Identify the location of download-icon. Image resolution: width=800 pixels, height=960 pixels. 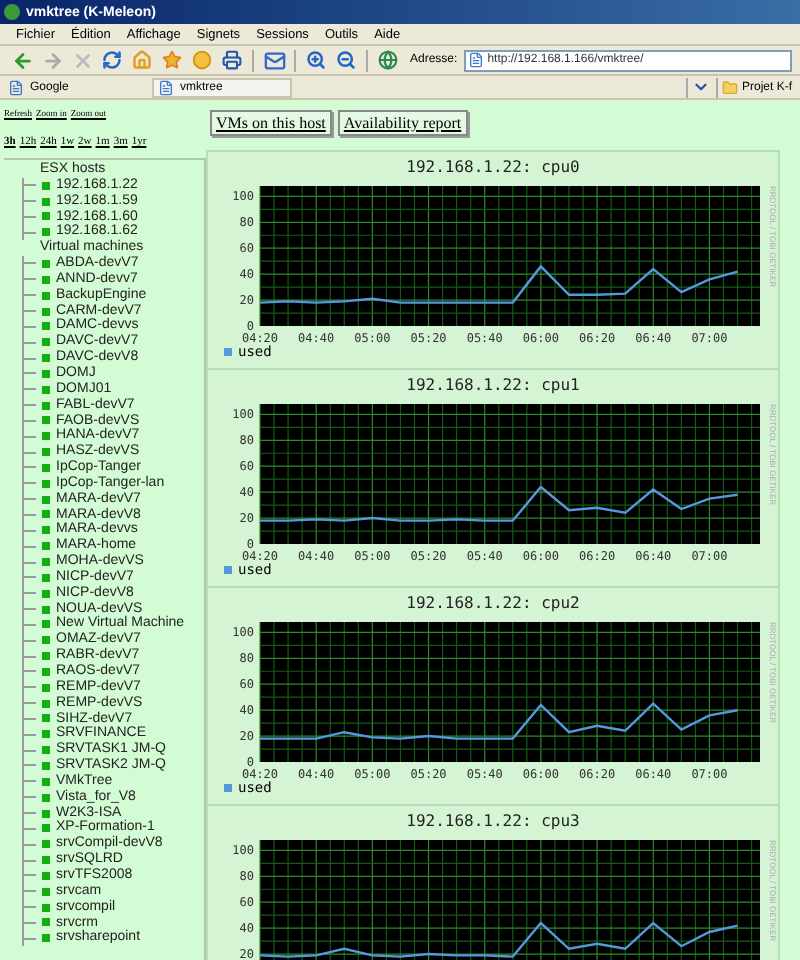
(701, 87).